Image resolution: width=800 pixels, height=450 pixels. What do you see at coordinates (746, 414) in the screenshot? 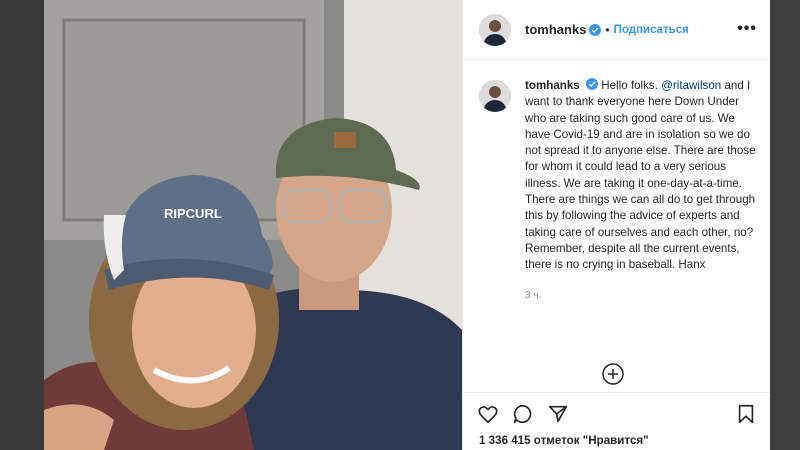
I see `bookmark-icon` at bounding box center [746, 414].